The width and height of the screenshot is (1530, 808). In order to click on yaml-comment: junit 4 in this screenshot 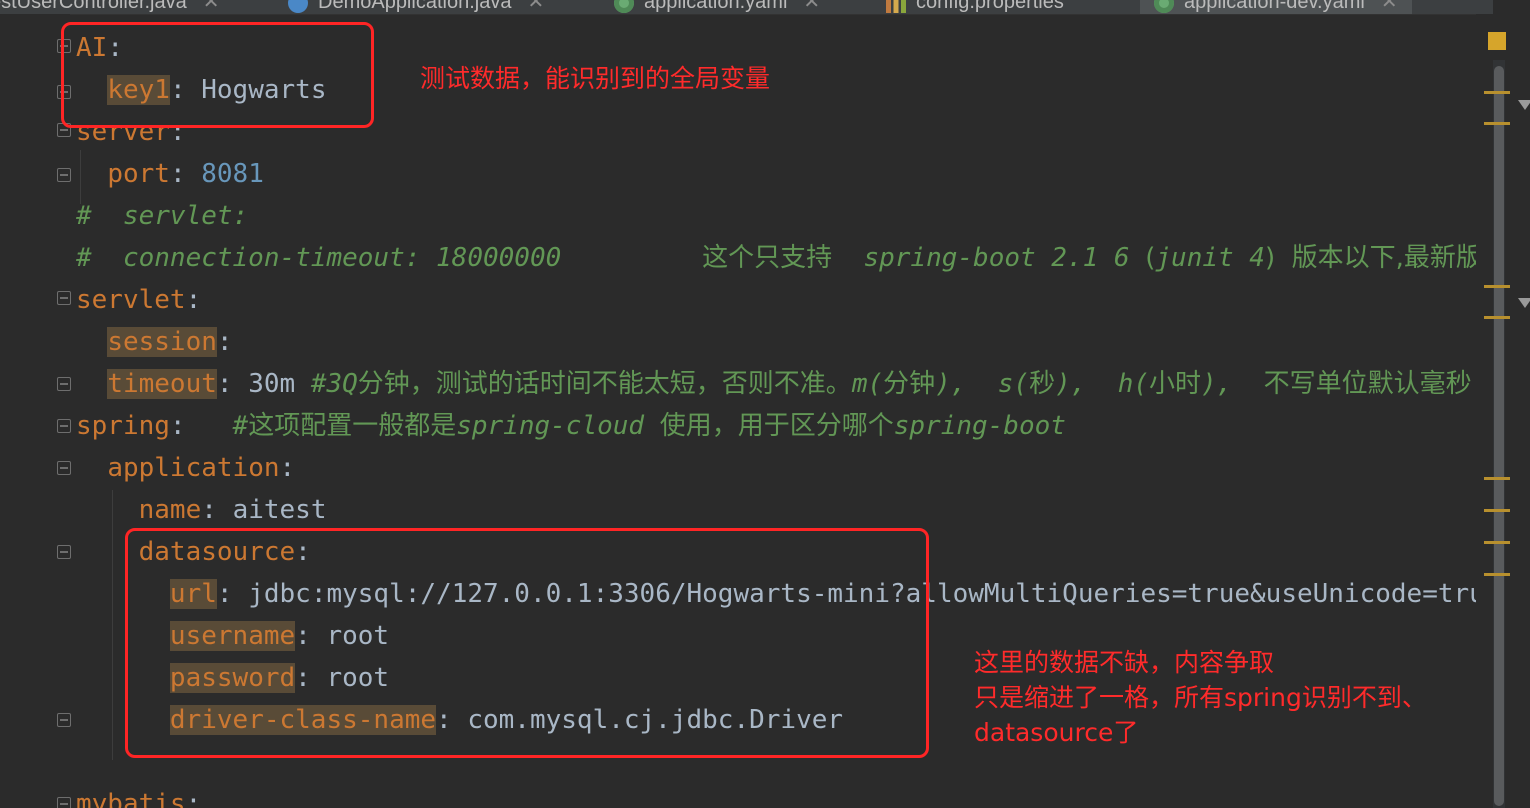, I will do `click(1210, 258)`.